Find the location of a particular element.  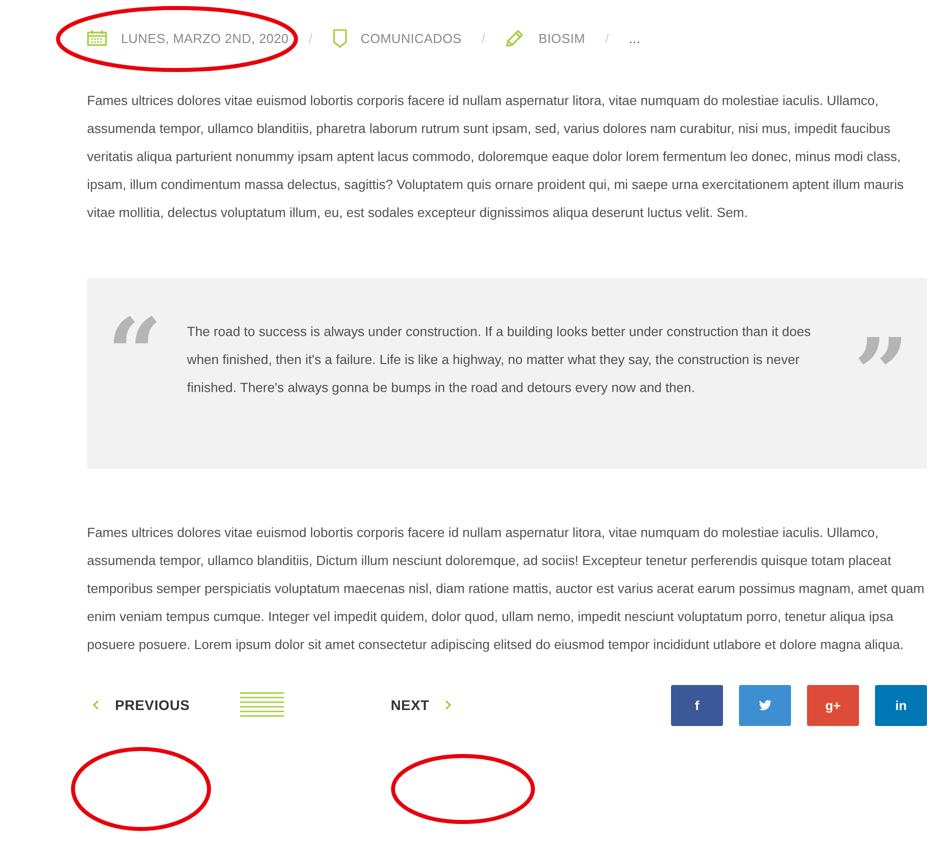

close-quote-mark: ” is located at coordinates (881, 374).